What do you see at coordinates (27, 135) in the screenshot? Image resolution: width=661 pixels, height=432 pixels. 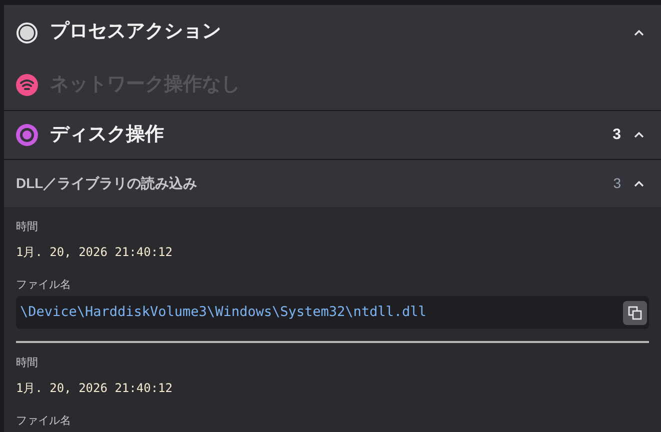 I see `target-icon` at bounding box center [27, 135].